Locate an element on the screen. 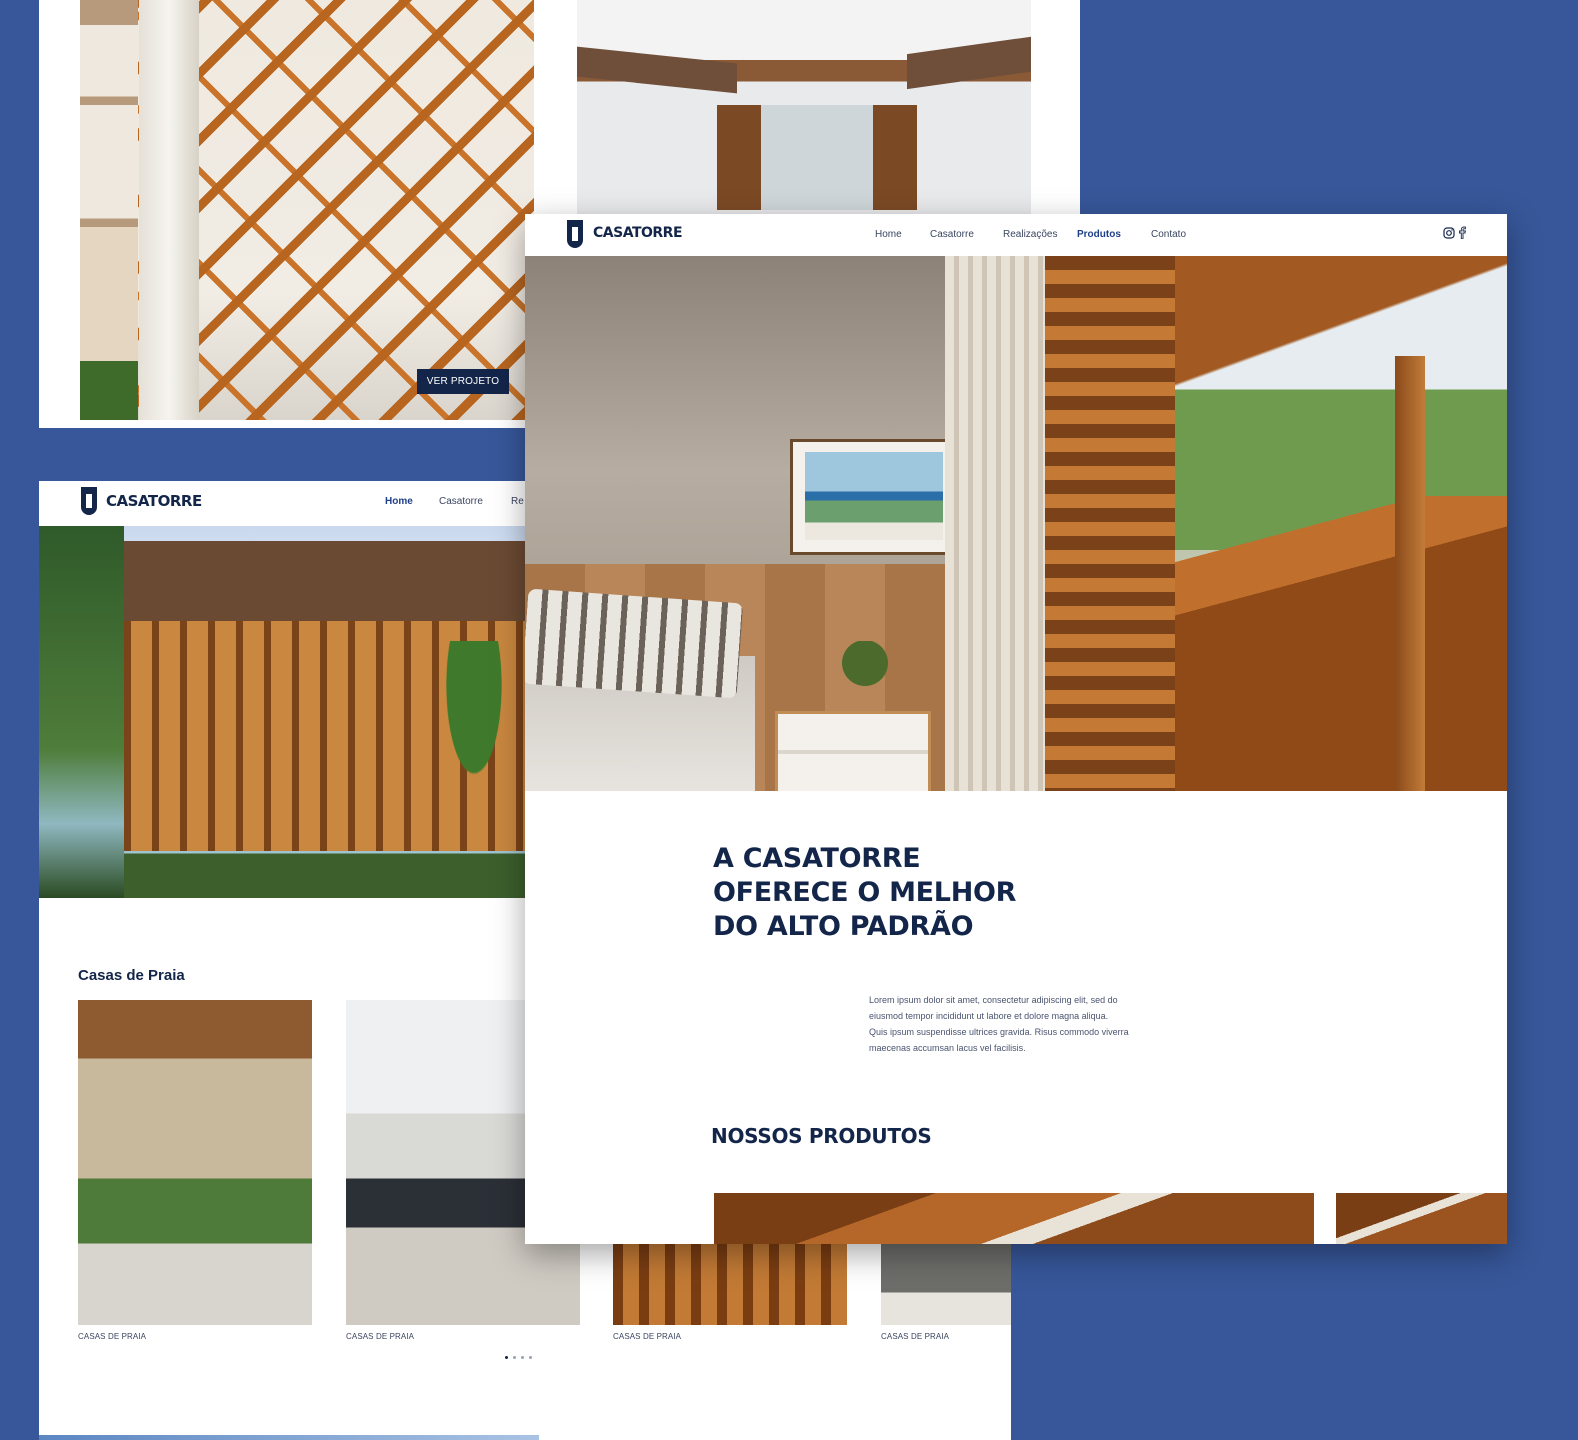 The width and height of the screenshot is (1578, 1440). house-facade-photo is located at coordinates (804, 107).